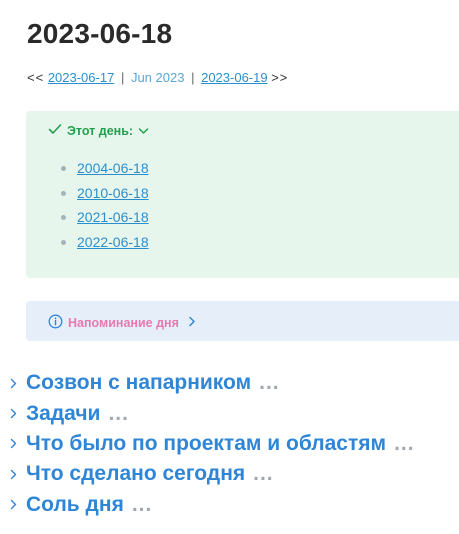  What do you see at coordinates (139, 383) in the screenshot?
I see `section-heading-title: Созвон с напарником` at bounding box center [139, 383].